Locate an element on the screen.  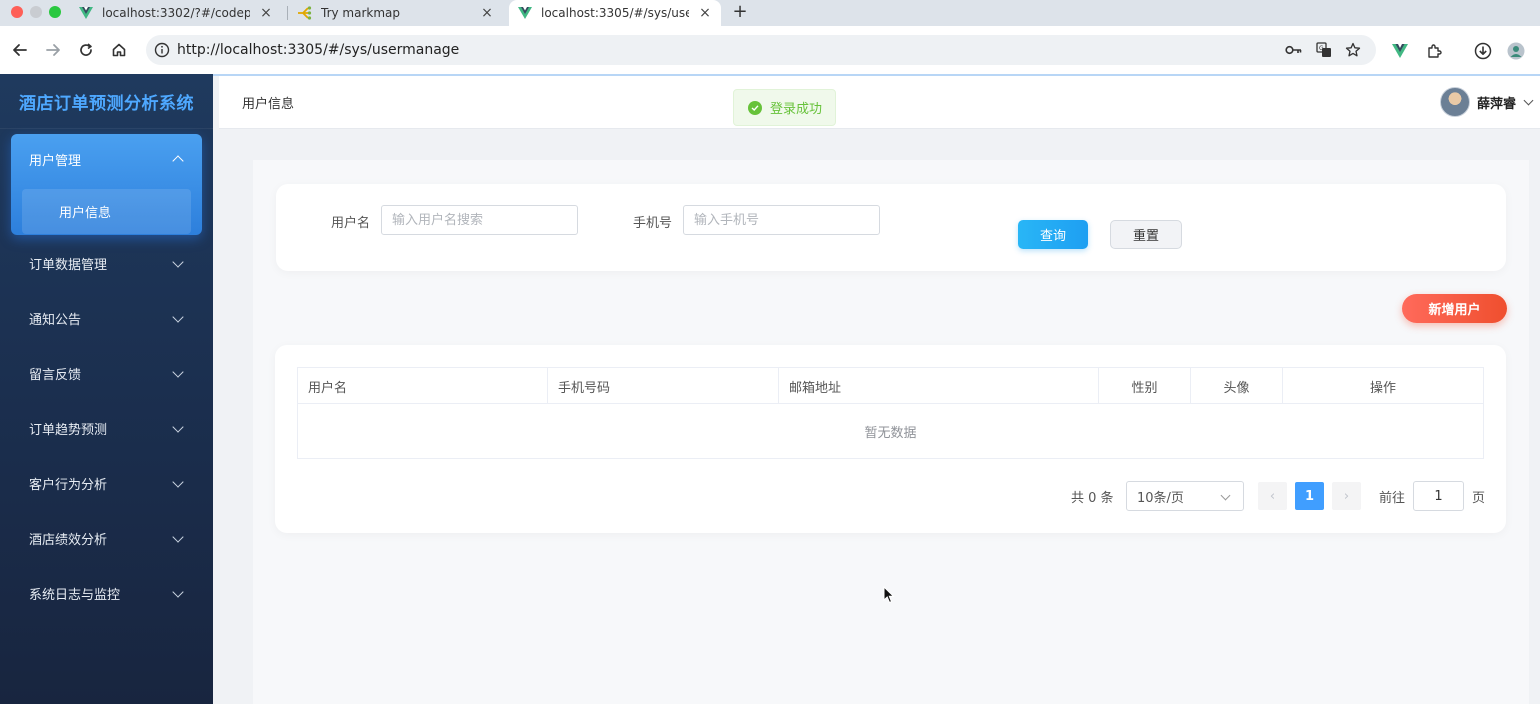
avatar is located at coordinates (1455, 102).